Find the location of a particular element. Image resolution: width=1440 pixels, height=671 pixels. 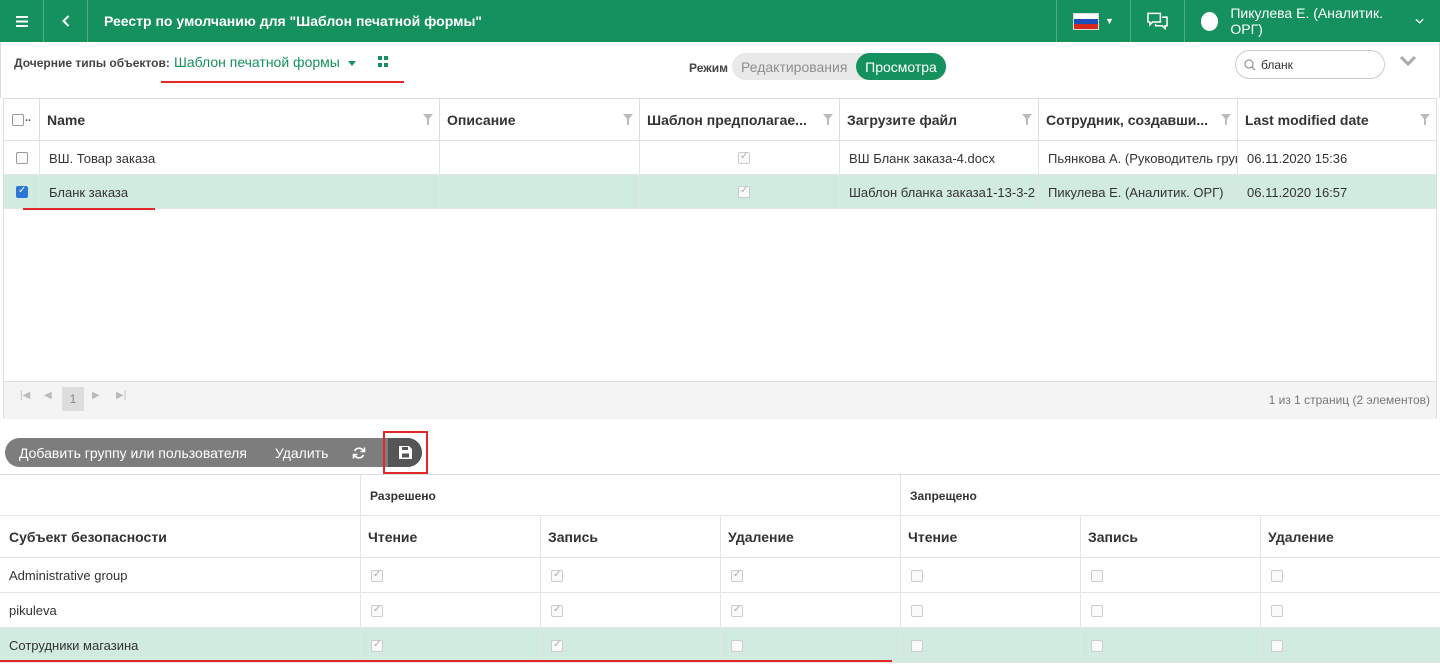

mode-view-option: Просмотра is located at coordinates (901, 66).